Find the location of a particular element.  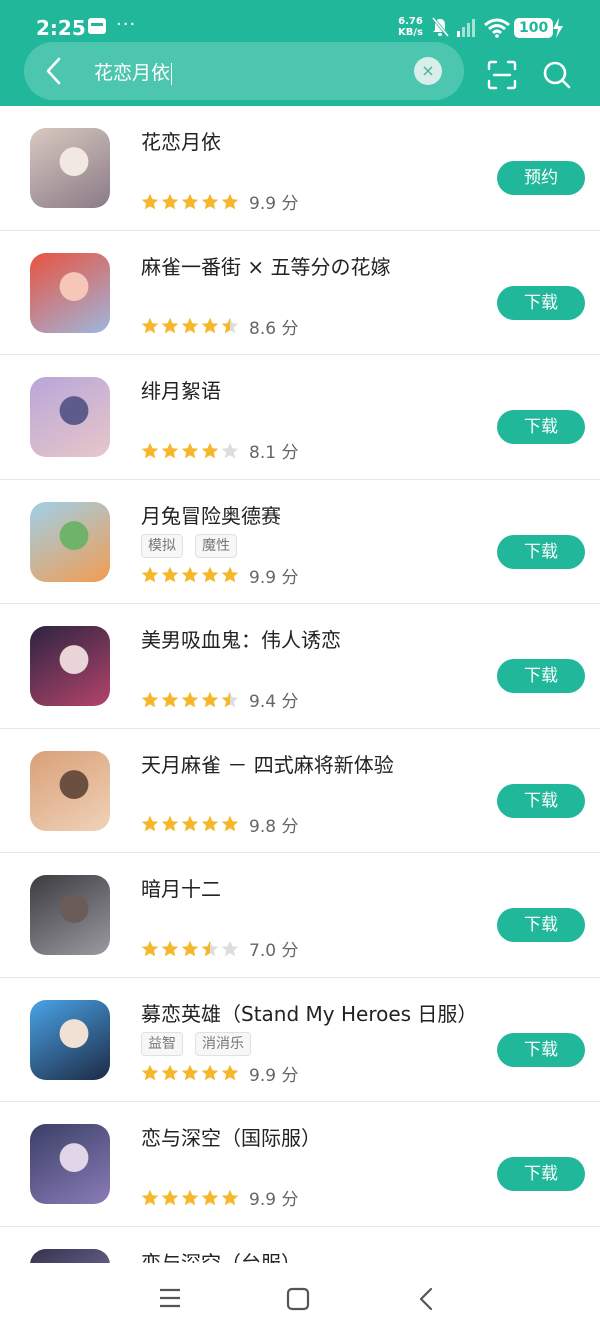

app-rating: 8.6 分 is located at coordinates (220, 326).